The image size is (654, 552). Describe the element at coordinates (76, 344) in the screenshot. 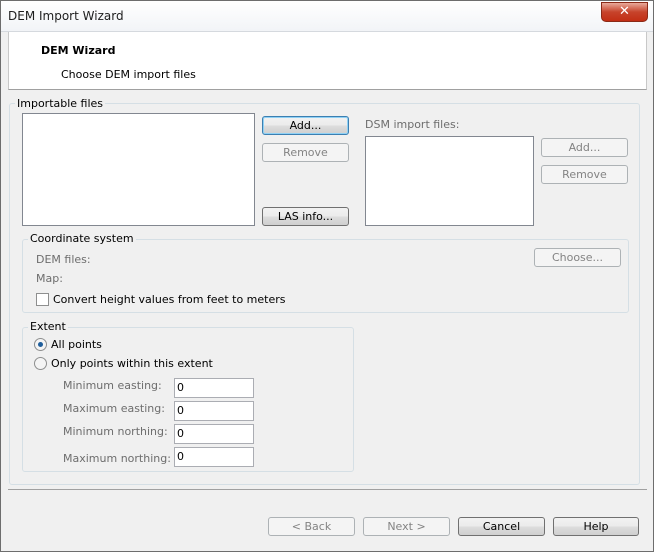

I see `all-points-label: All points` at that location.